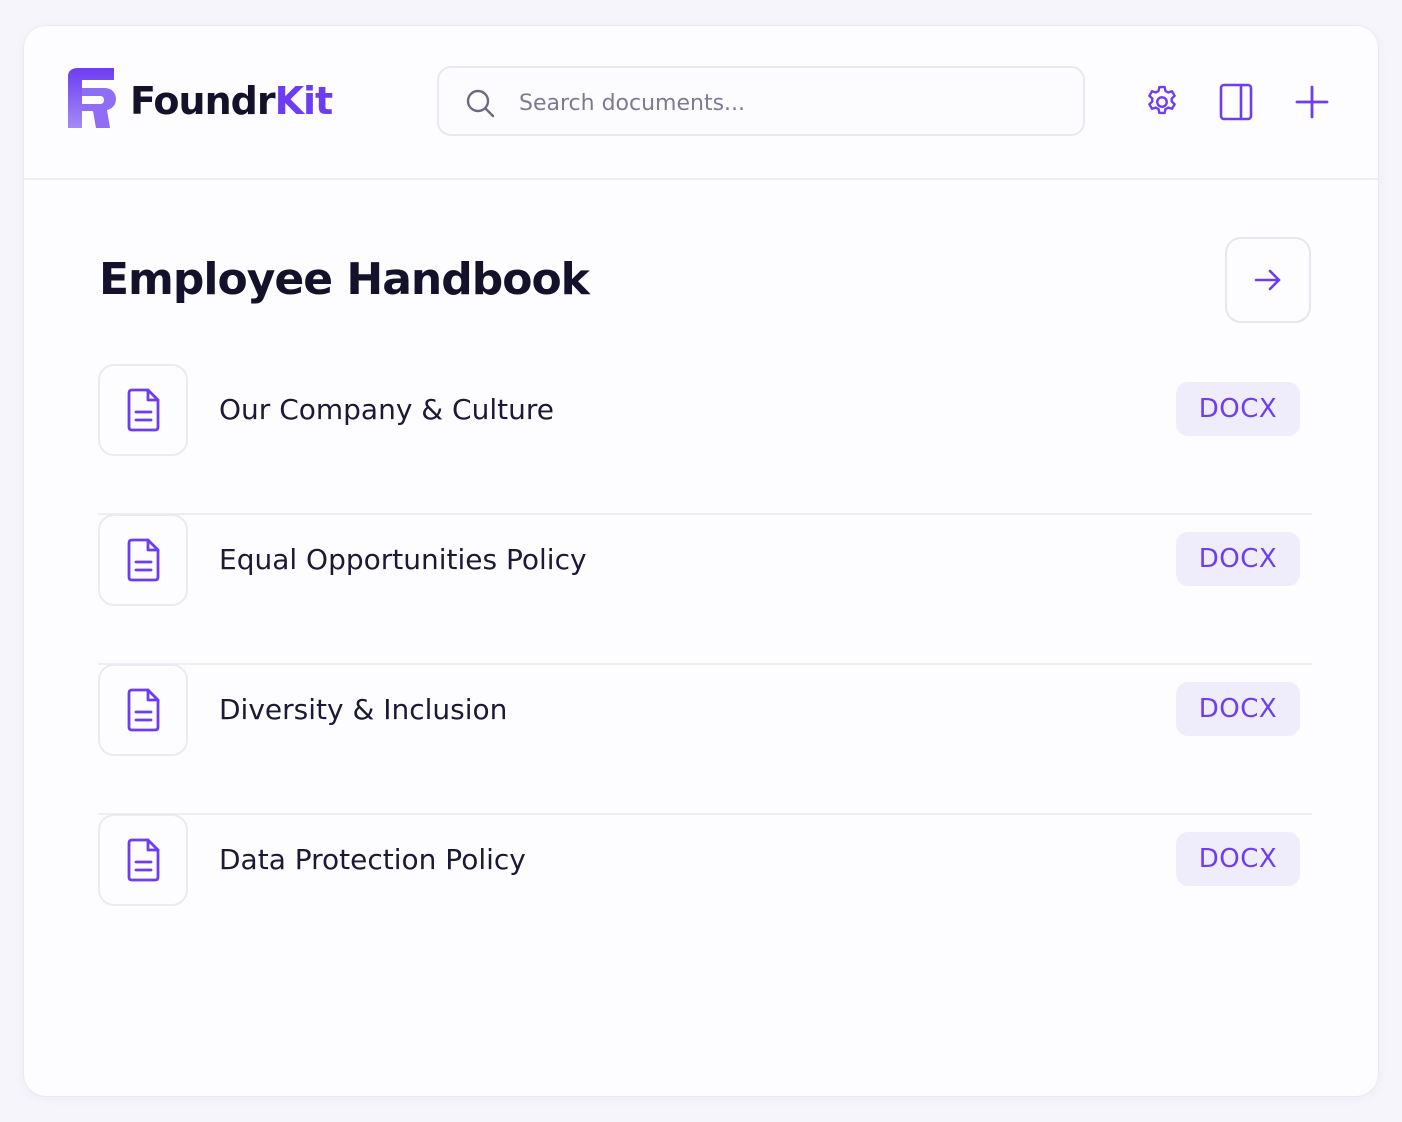 This screenshot has height=1122, width=1402. What do you see at coordinates (203, 101) in the screenshot?
I see `brand-name-primary: Foundr` at bounding box center [203, 101].